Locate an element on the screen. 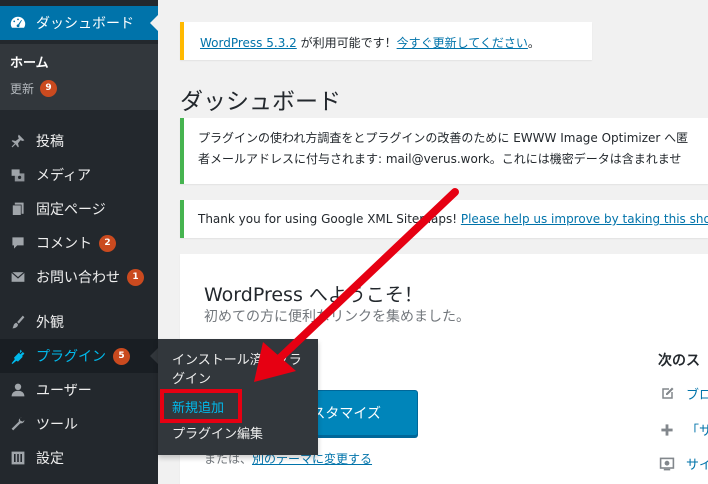  mail-icon is located at coordinates (18, 277).